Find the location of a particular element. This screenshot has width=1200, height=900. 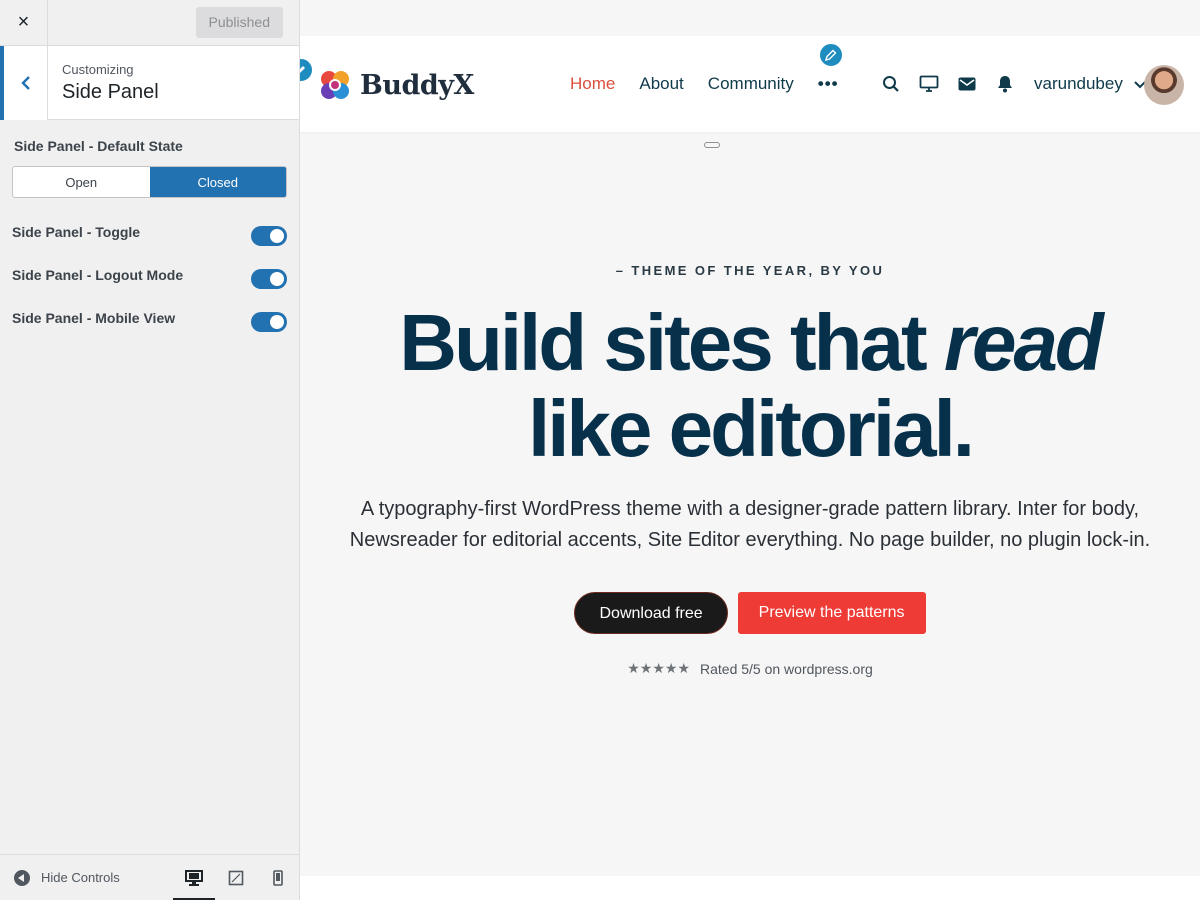

hero-headline: Build sites that read like editorial. is located at coordinates (750, 386).